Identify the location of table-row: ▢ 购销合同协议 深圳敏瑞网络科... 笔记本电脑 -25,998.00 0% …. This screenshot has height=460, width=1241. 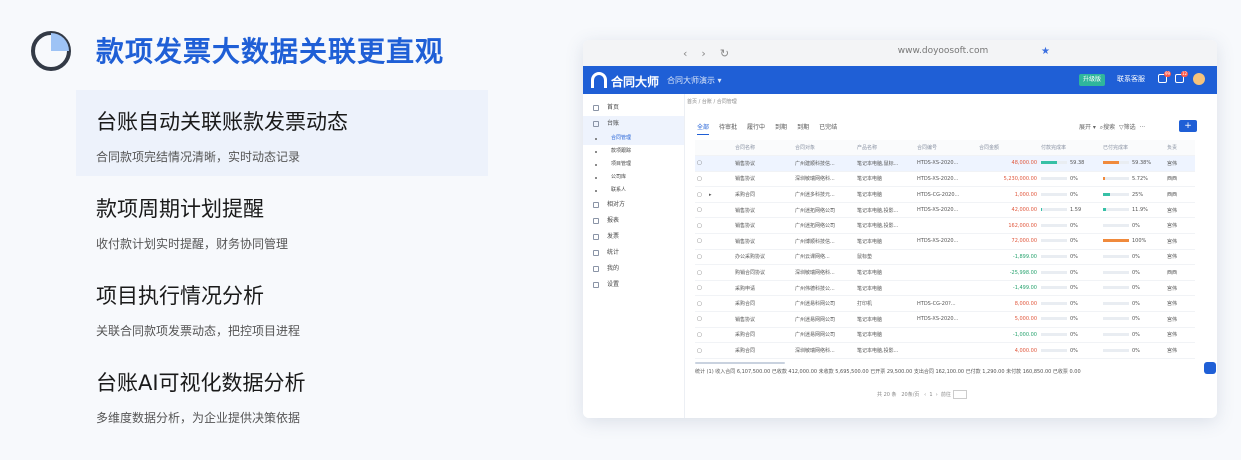
(945, 272).